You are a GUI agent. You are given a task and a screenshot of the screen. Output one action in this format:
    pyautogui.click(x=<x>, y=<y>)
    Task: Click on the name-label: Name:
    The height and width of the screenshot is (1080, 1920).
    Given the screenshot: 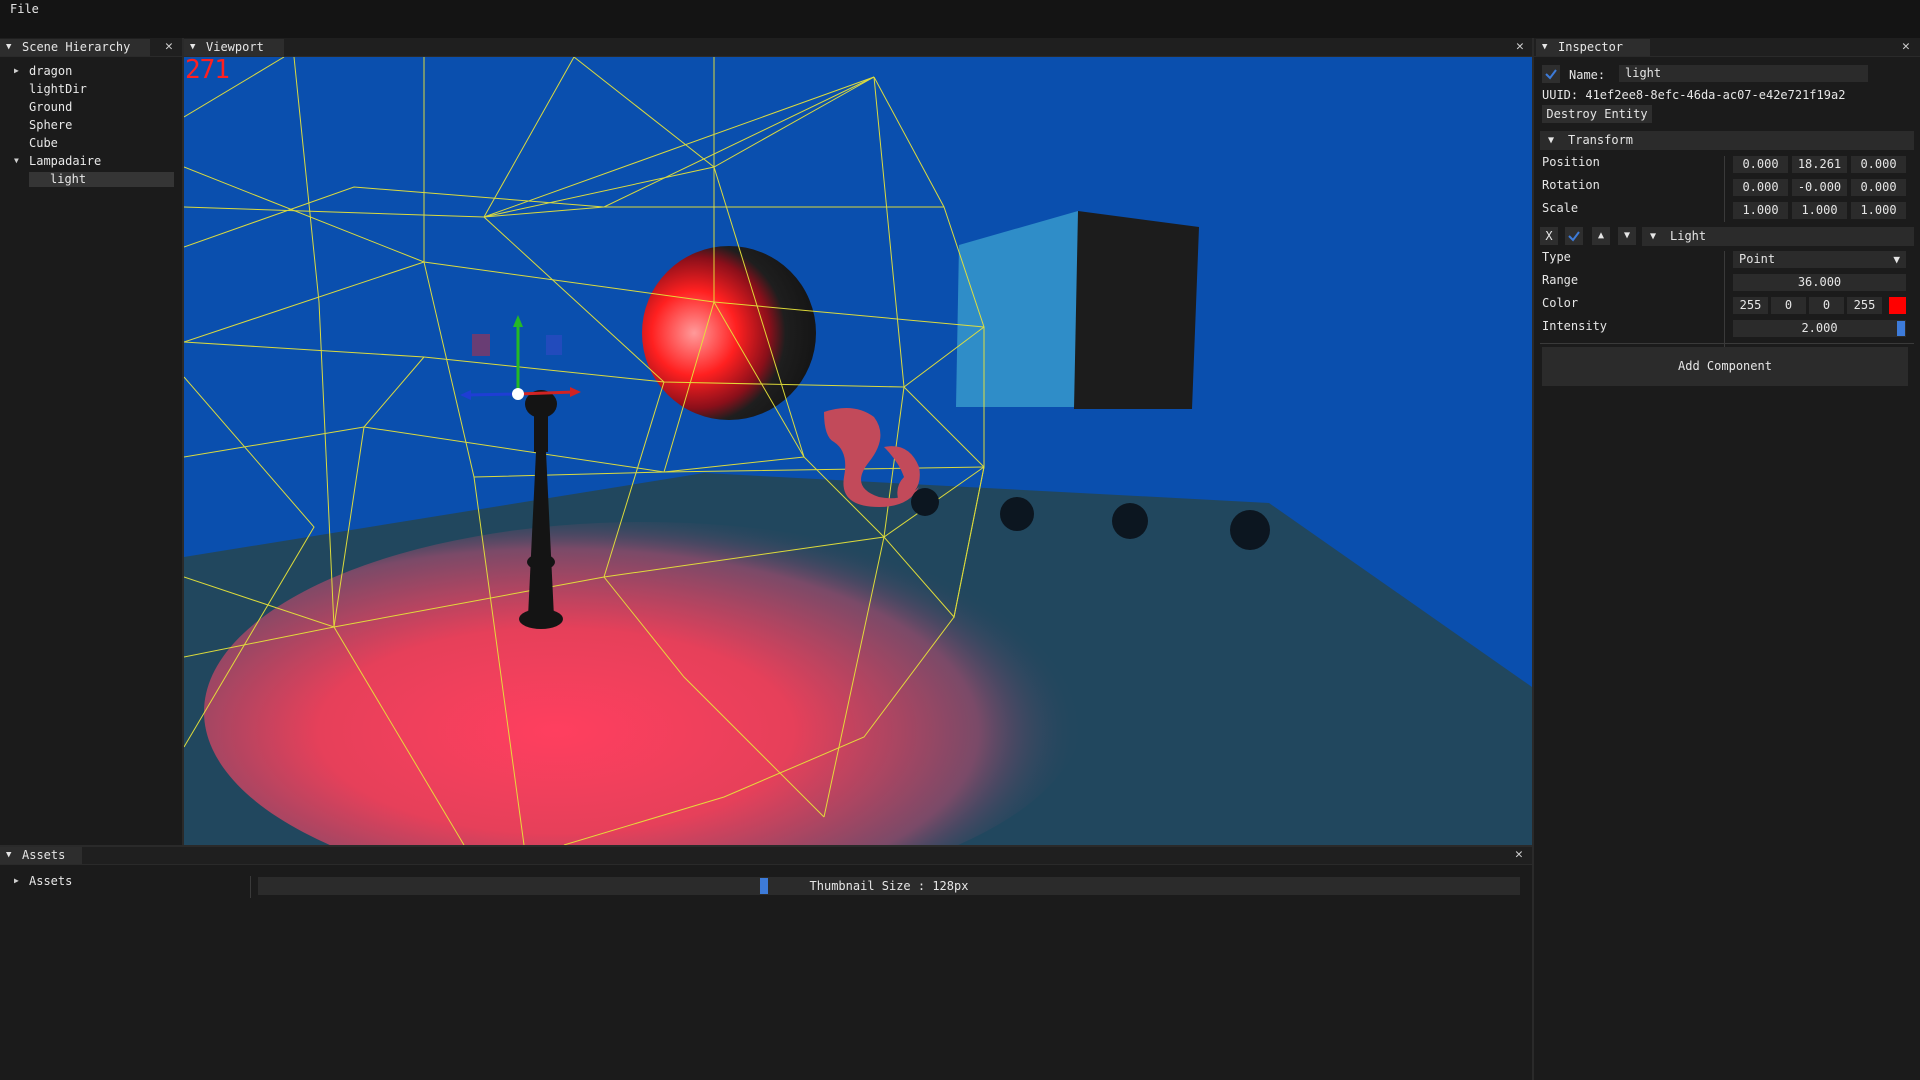 What is the action you would take?
    pyautogui.click(x=1587, y=75)
    